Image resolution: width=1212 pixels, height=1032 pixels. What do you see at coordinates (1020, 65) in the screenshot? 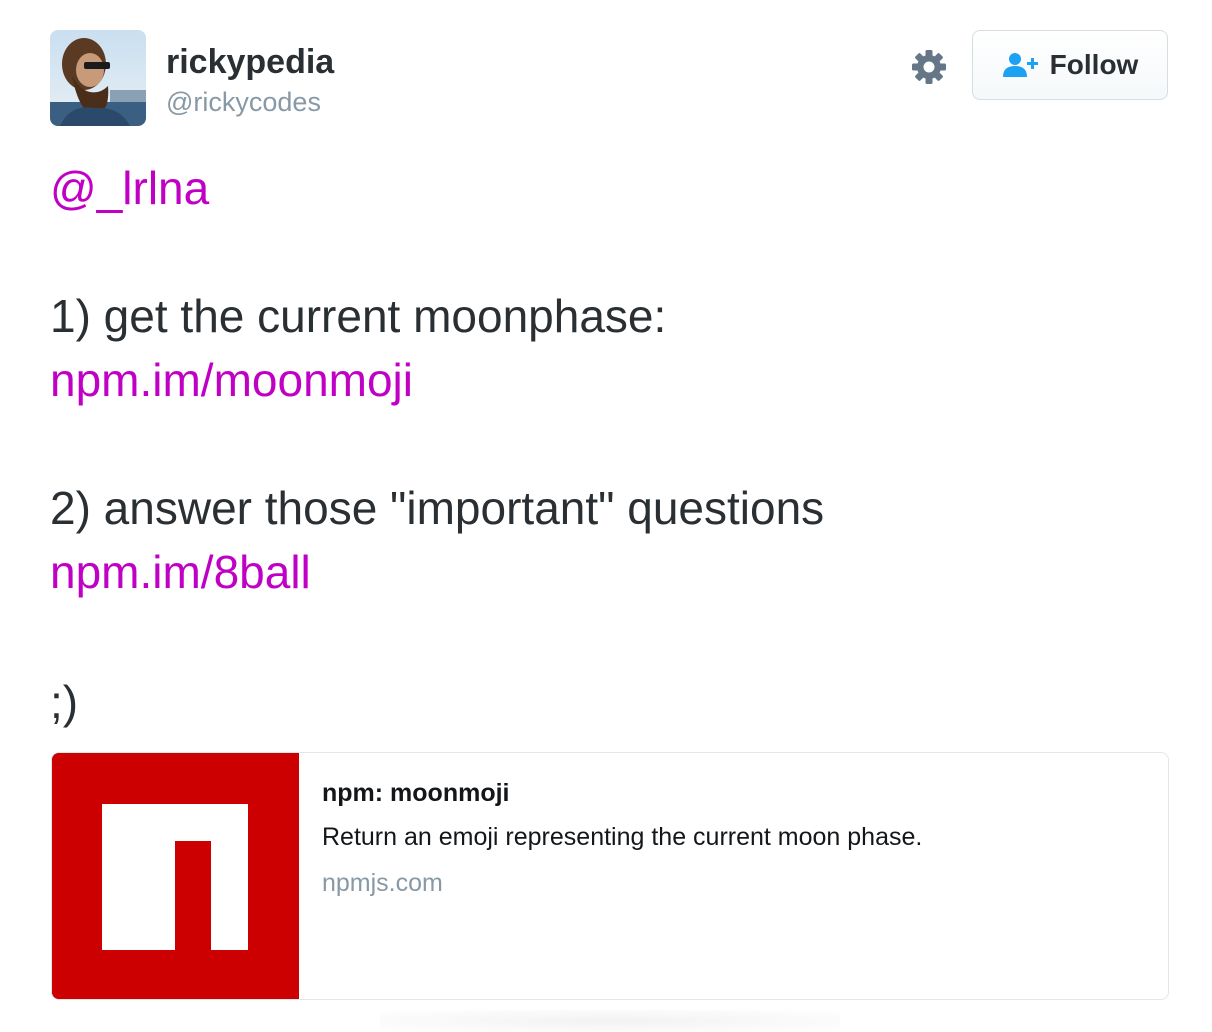
I see `add-user-icon` at bounding box center [1020, 65].